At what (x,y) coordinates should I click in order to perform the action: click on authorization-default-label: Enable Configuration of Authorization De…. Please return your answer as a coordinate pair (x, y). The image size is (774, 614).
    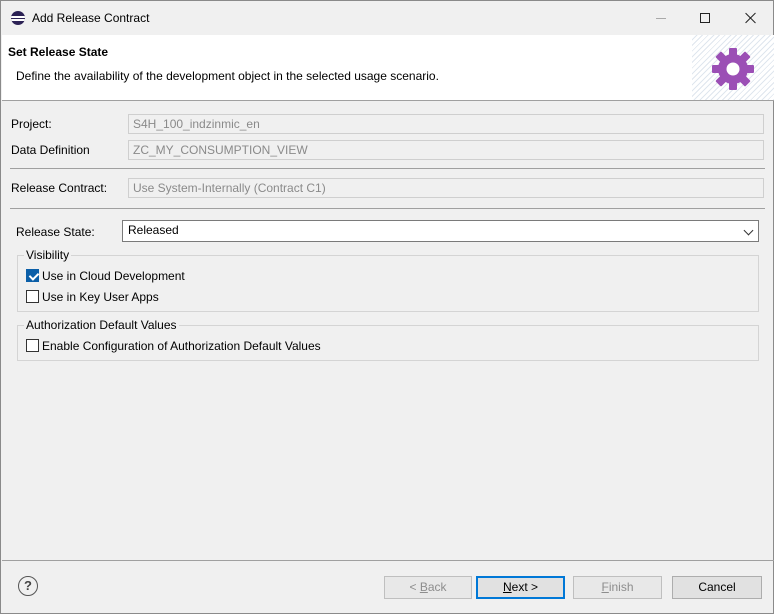
    Looking at the image, I should click on (181, 346).